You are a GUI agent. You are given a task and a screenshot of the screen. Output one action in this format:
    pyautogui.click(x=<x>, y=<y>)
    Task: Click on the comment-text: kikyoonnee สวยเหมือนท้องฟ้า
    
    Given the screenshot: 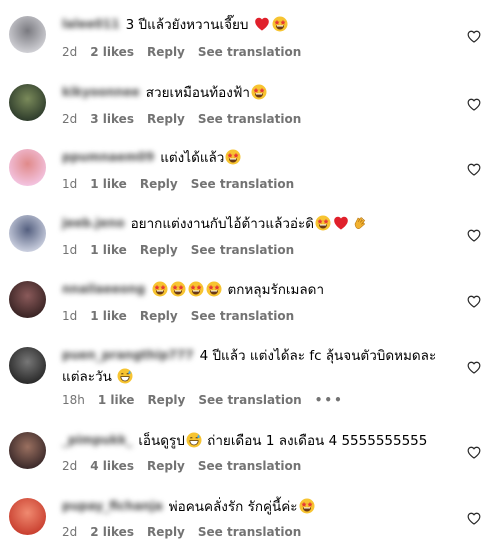 What is the action you would take?
    pyautogui.click(x=258, y=93)
    